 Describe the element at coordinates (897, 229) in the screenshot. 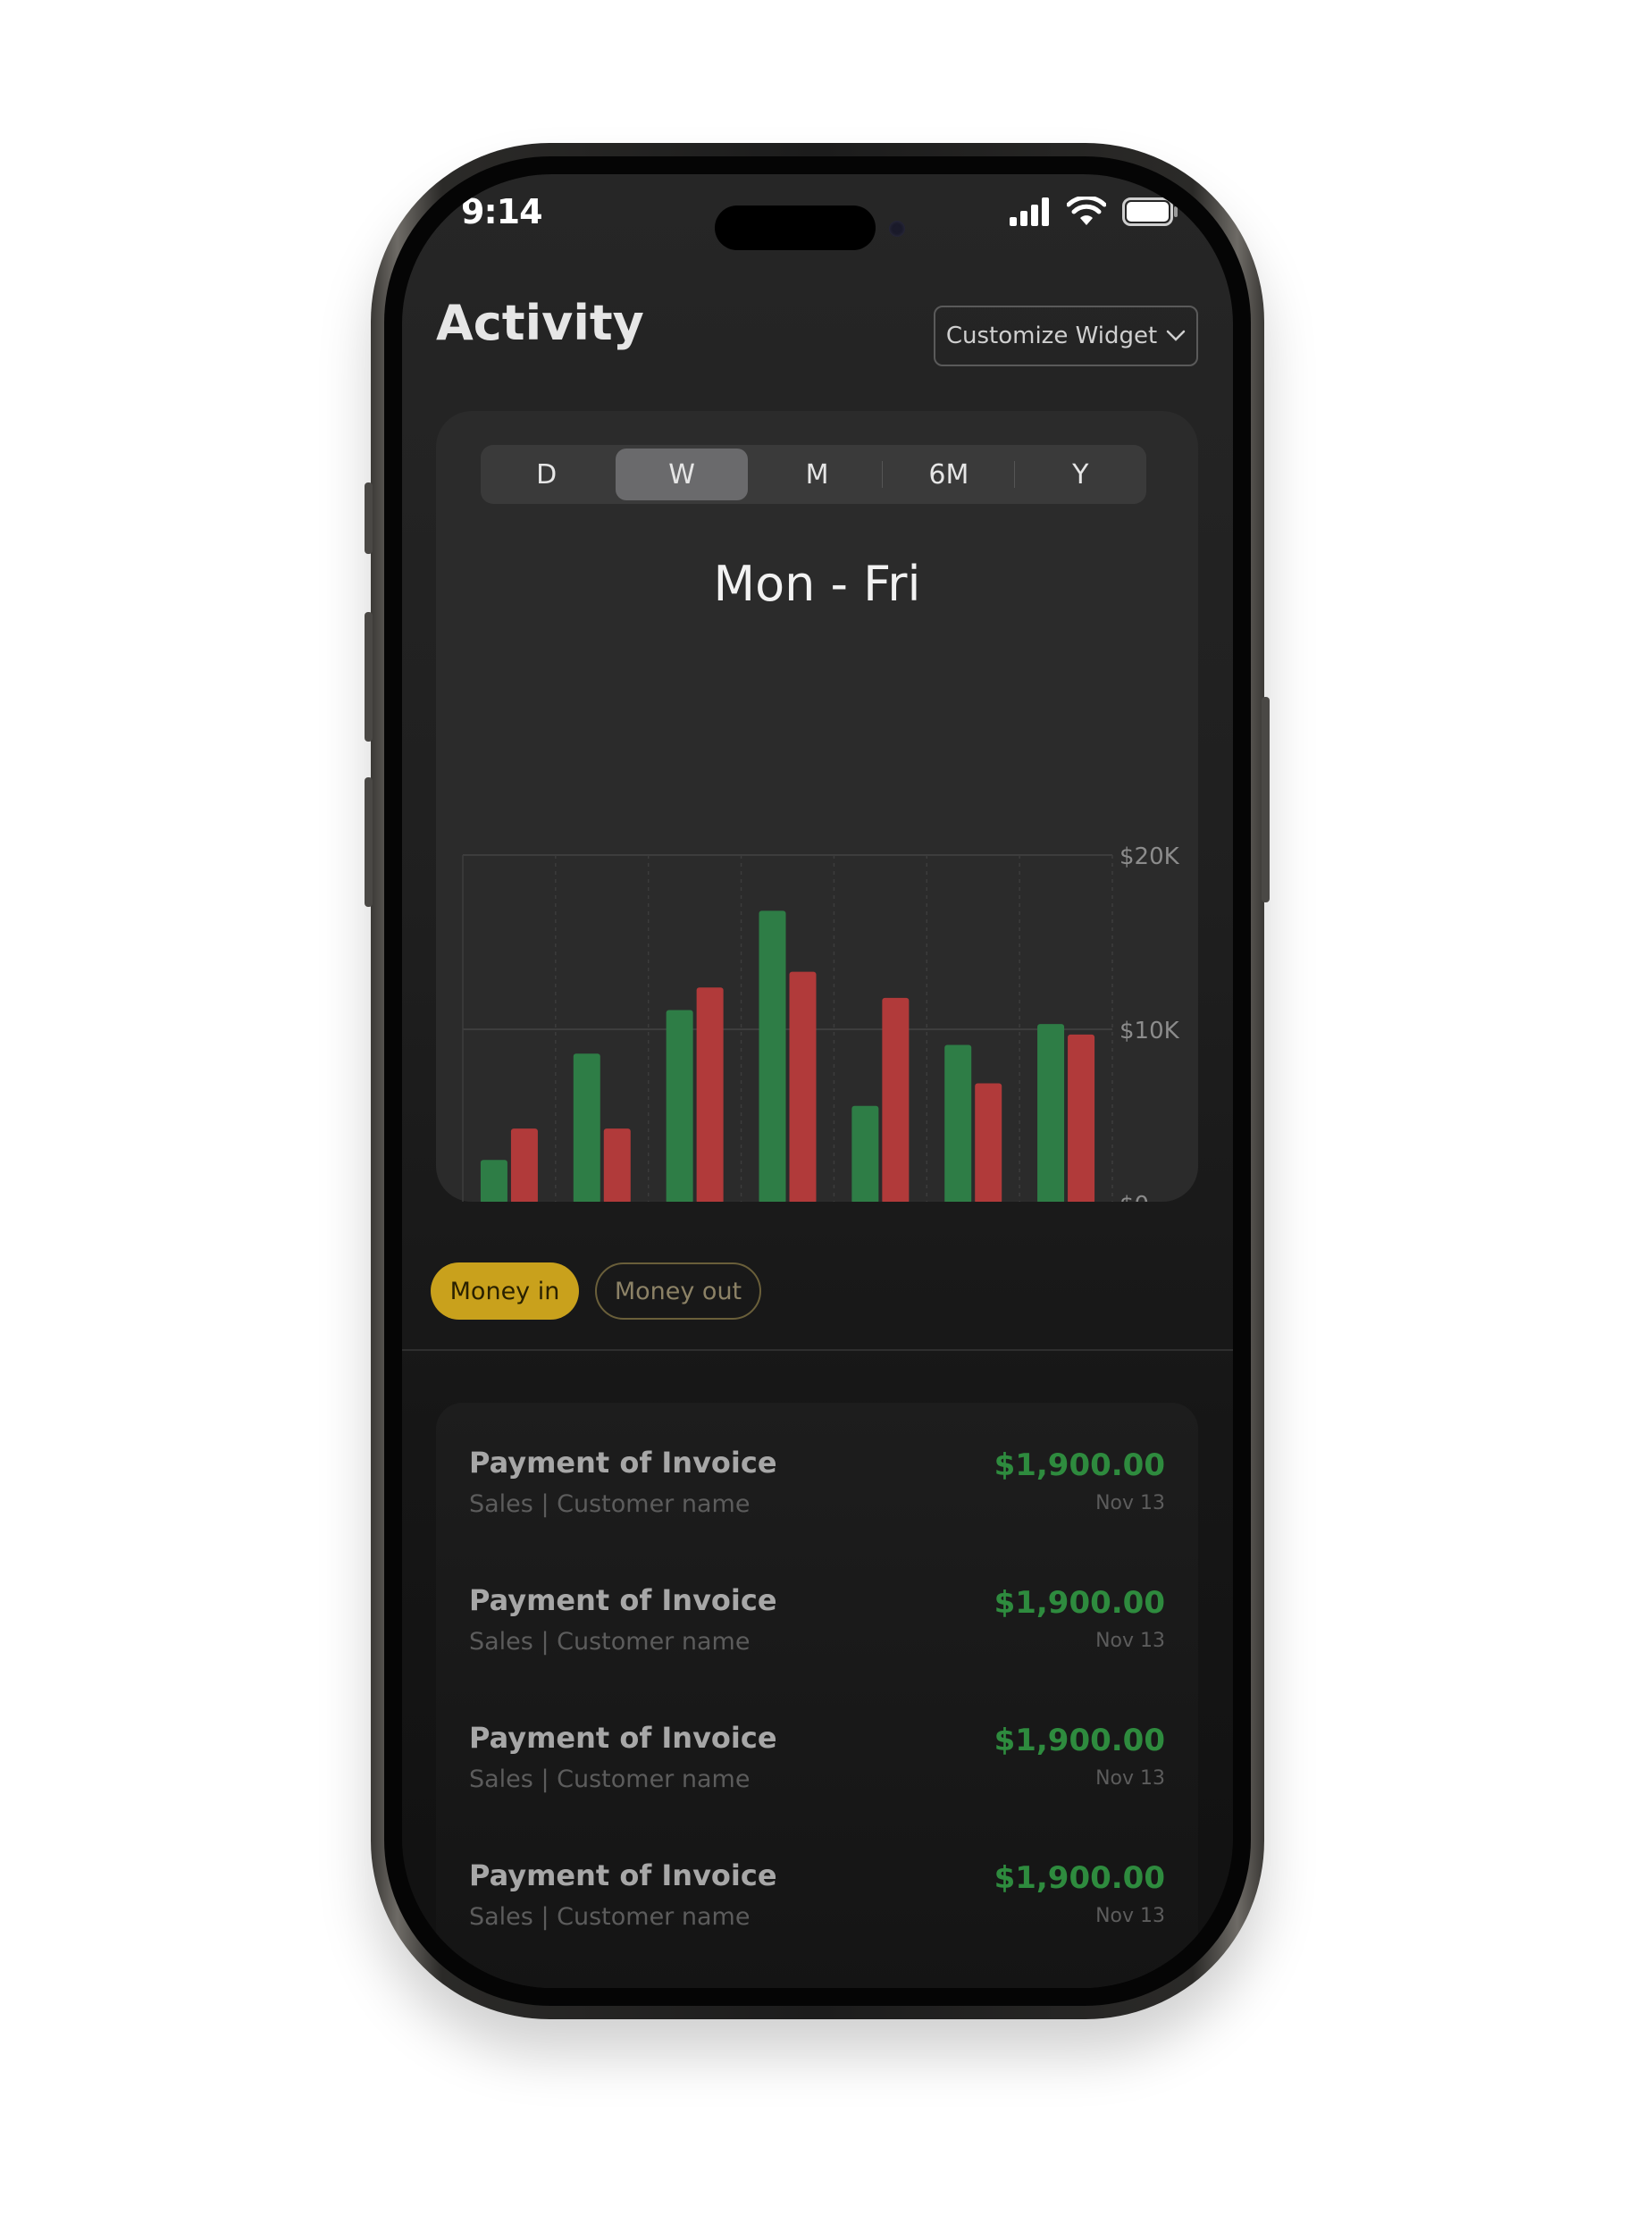

I see `camera-icon` at that location.